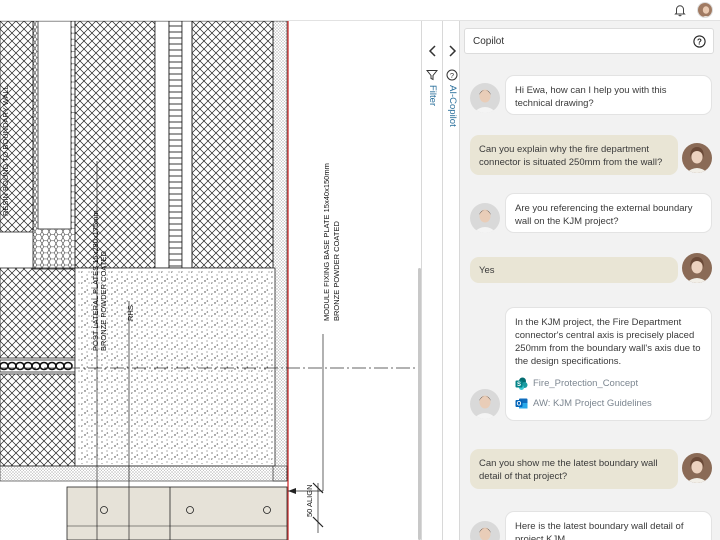 This screenshot has height=540, width=720. I want to click on label-bronze-coated-2: BRONZE POWDER COATED, so click(336, 271).